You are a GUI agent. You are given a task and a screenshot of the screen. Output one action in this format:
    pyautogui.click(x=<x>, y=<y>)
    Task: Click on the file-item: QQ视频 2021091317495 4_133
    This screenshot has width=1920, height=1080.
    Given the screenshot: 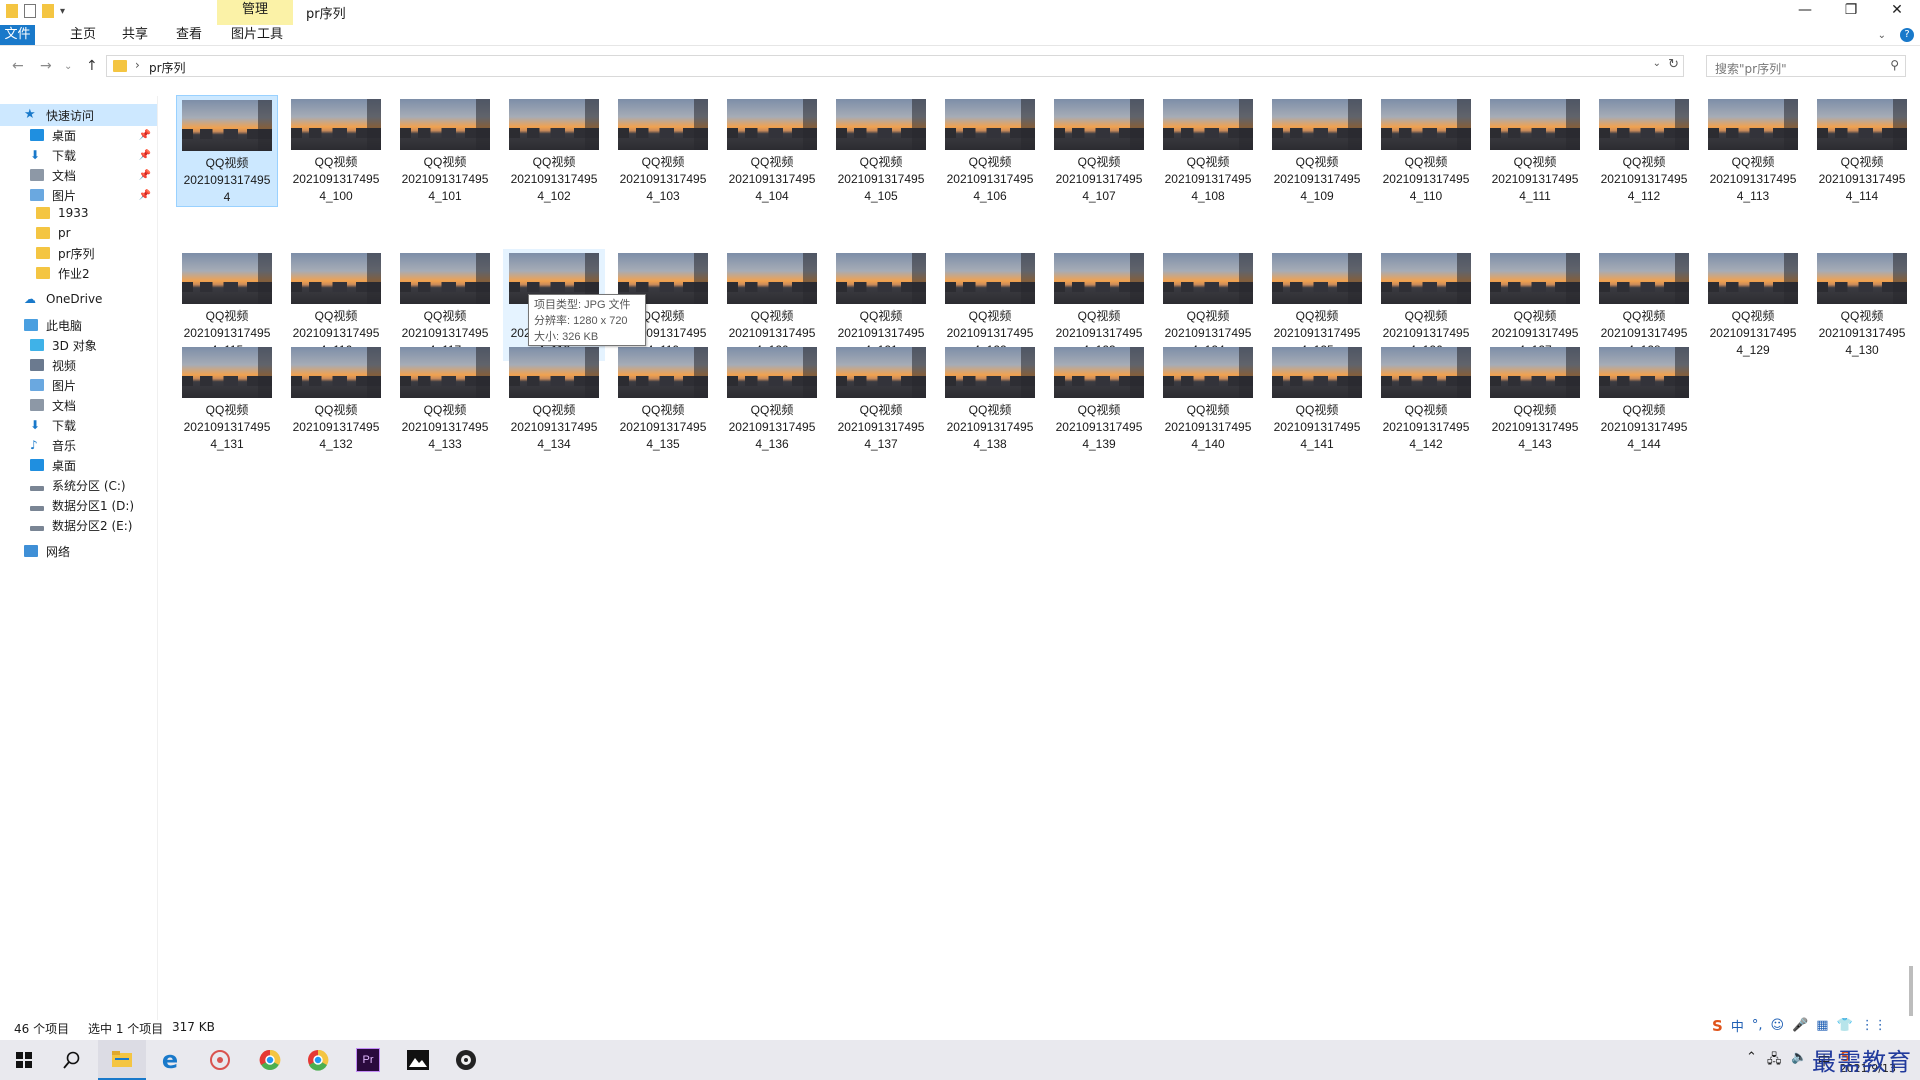 What is the action you would take?
    pyautogui.click(x=445, y=399)
    